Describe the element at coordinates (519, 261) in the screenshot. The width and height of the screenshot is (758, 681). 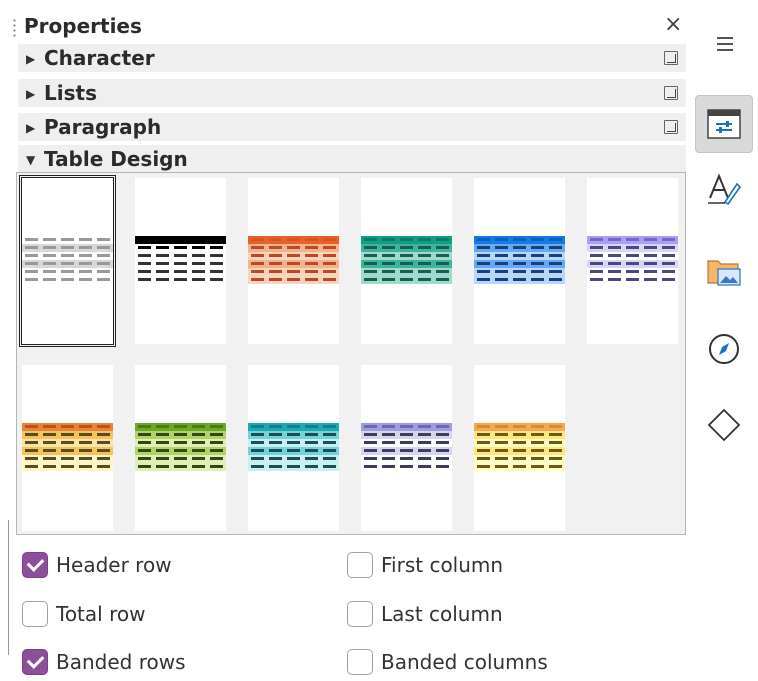
I see `table-style-blue` at that location.